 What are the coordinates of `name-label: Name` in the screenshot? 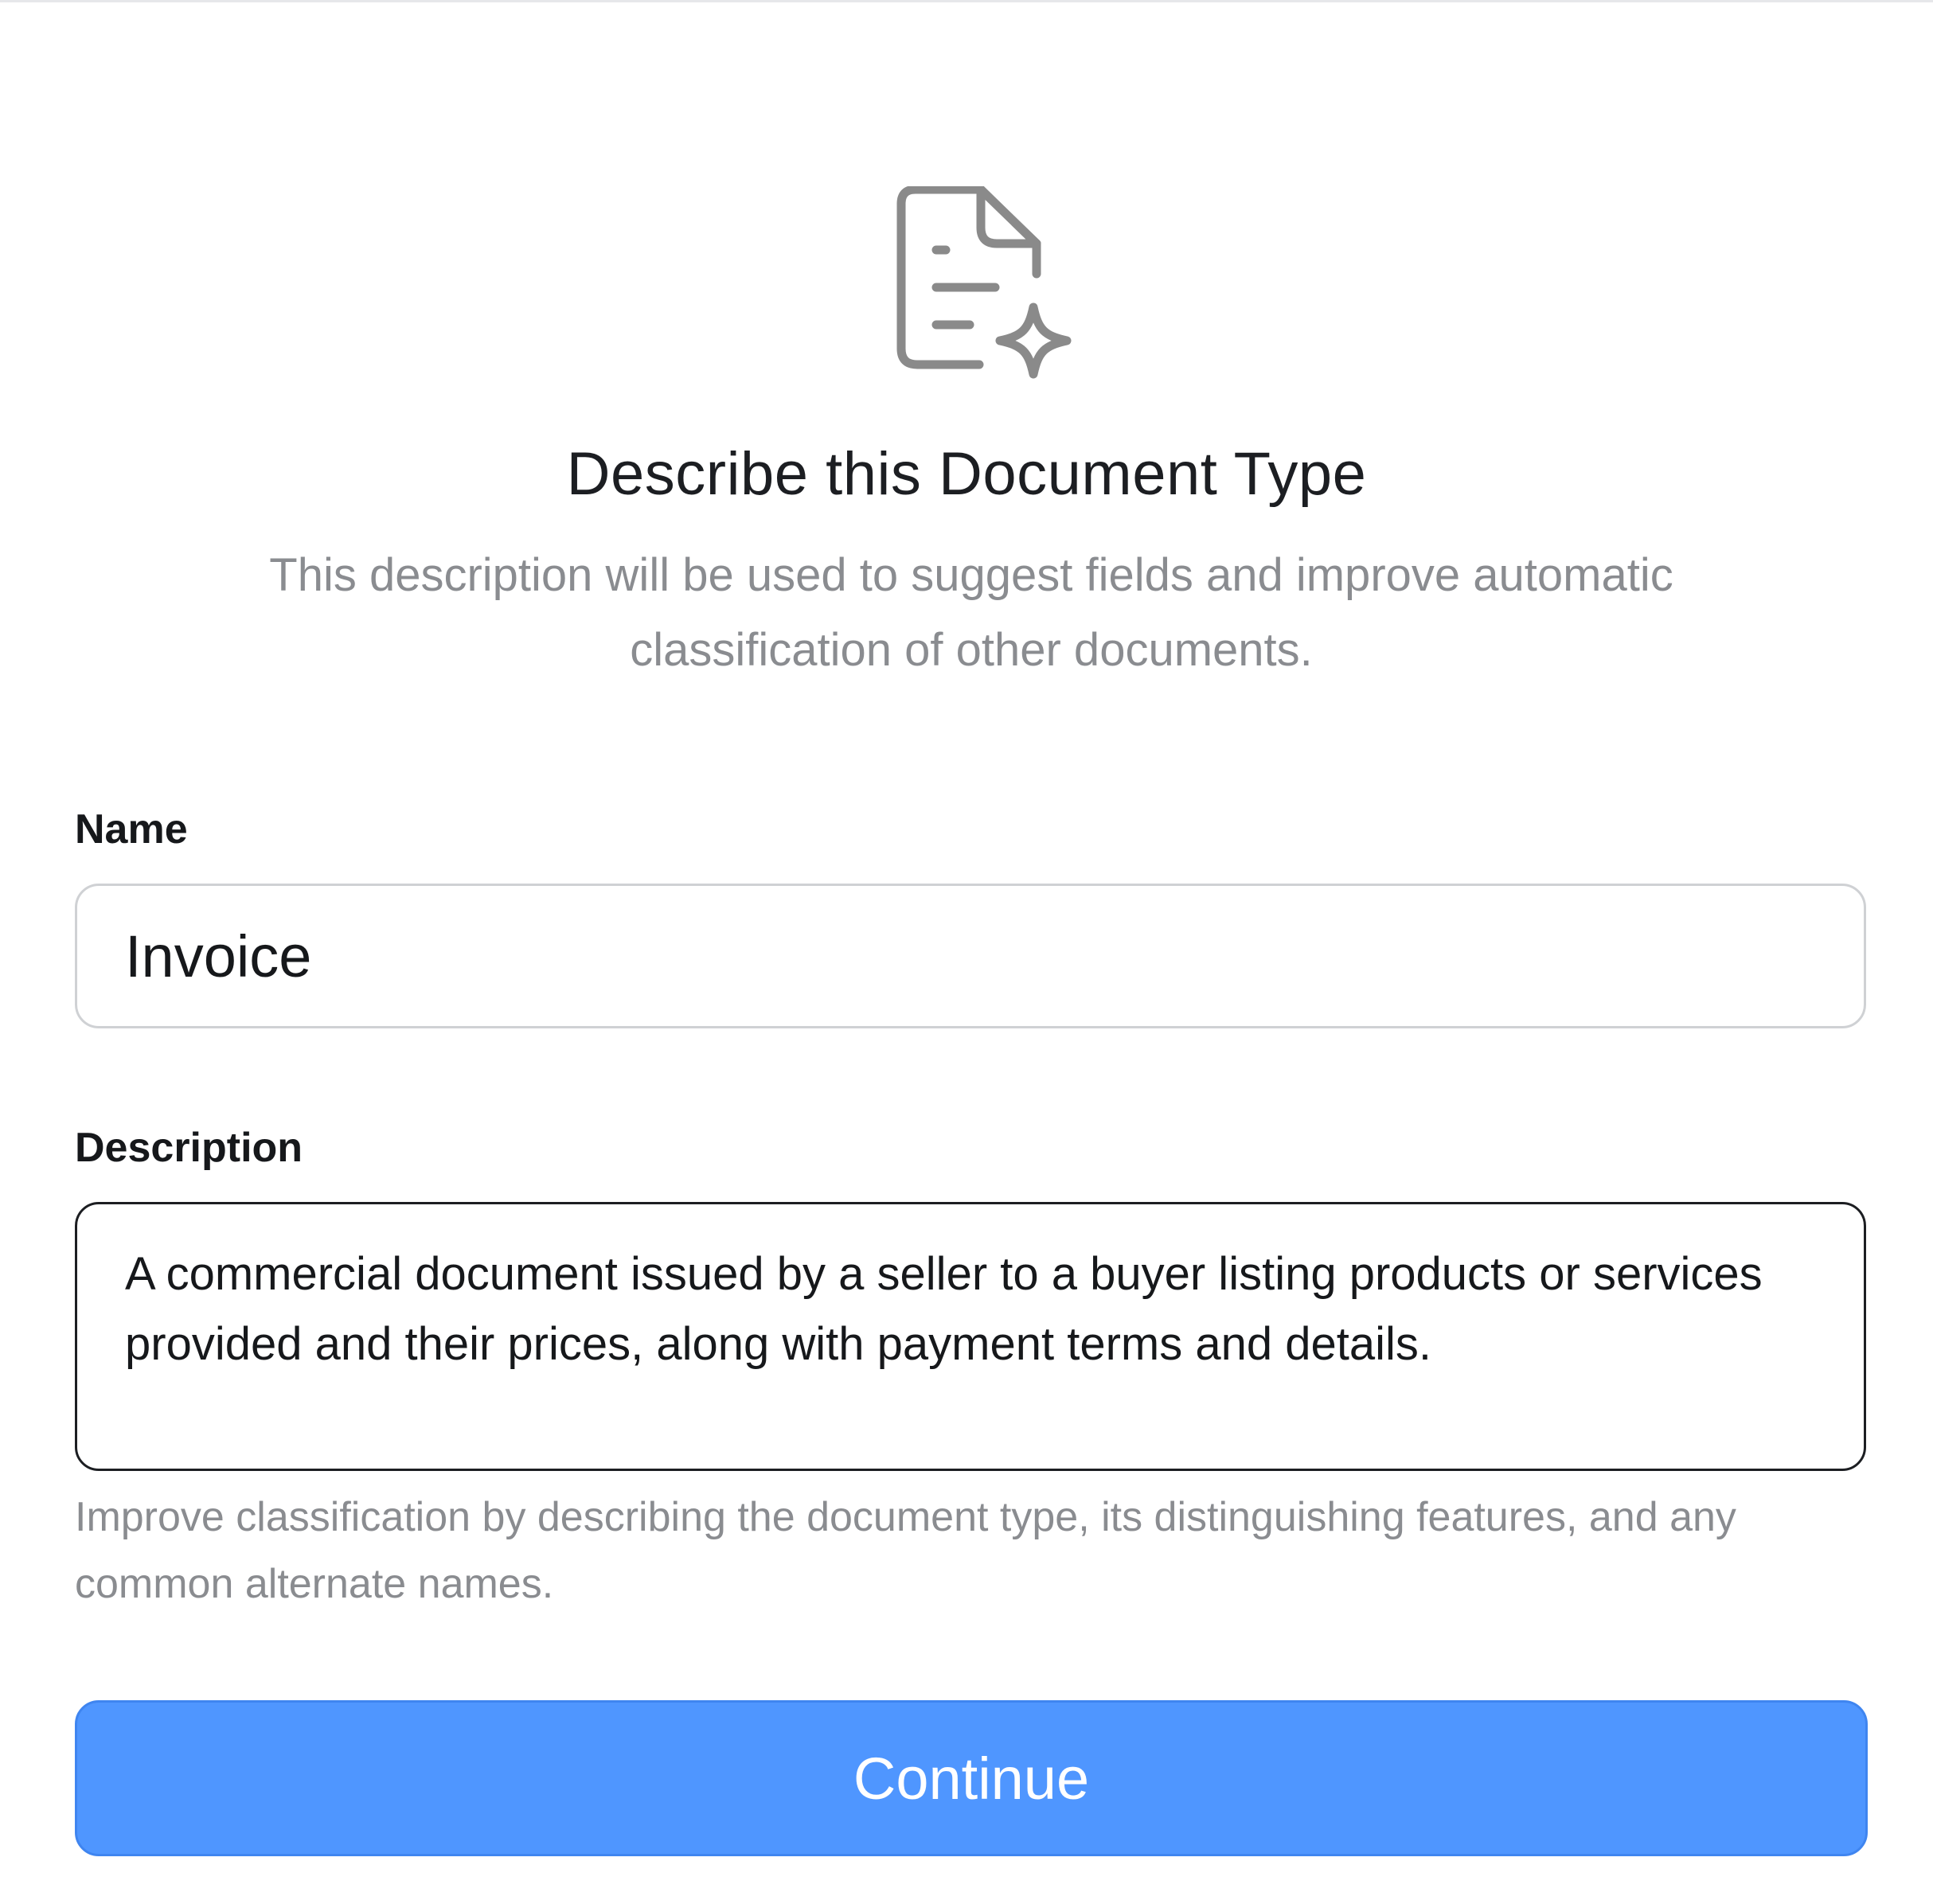 It's located at (131, 829).